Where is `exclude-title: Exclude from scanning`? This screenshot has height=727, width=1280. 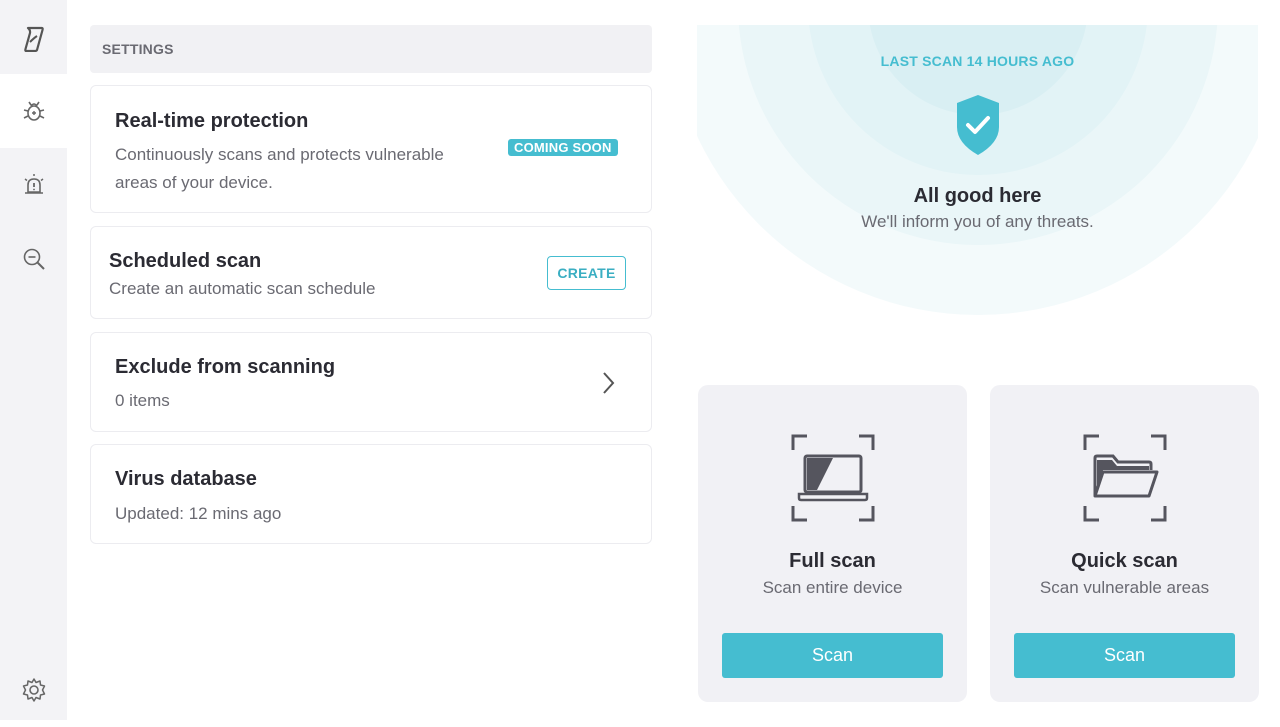
exclude-title: Exclude from scanning is located at coordinates (225, 367).